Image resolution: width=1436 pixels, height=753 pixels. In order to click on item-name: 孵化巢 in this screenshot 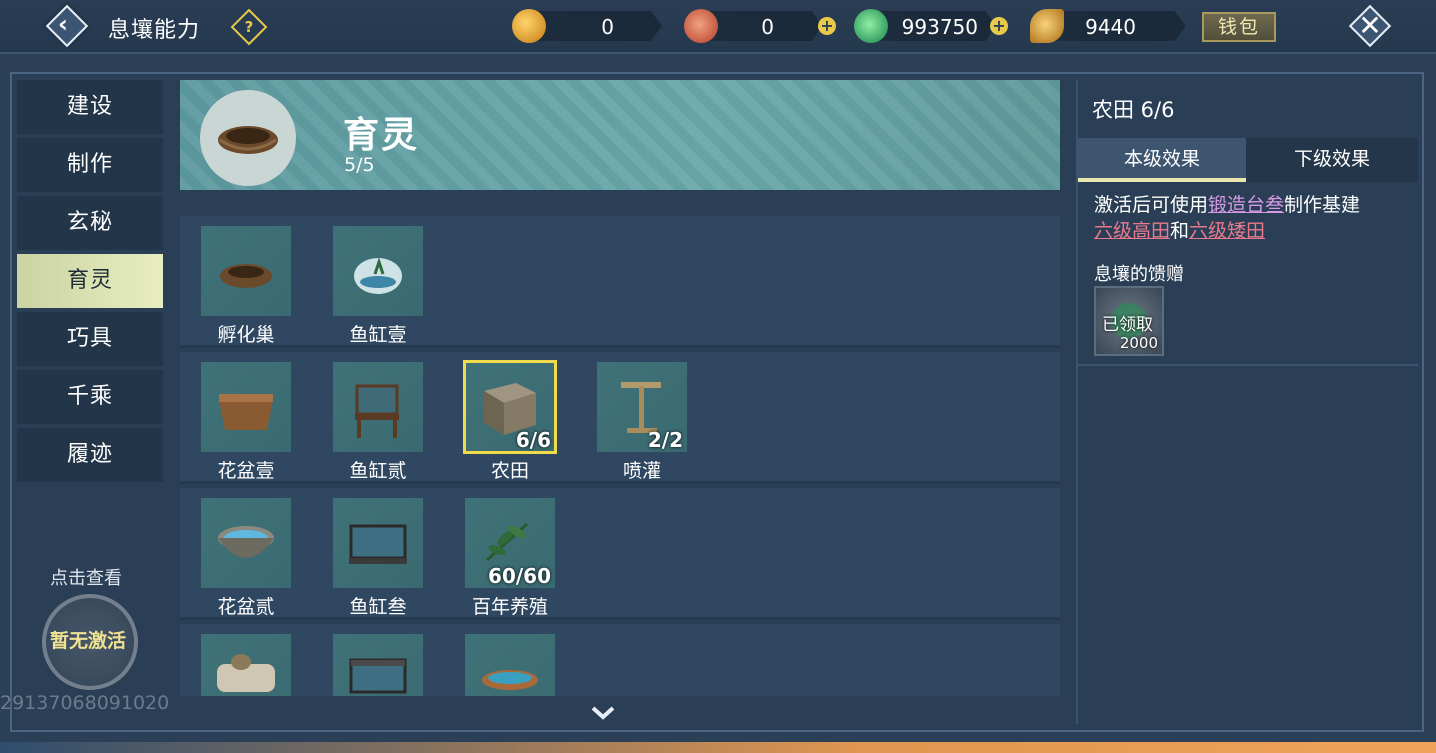, I will do `click(246, 335)`.